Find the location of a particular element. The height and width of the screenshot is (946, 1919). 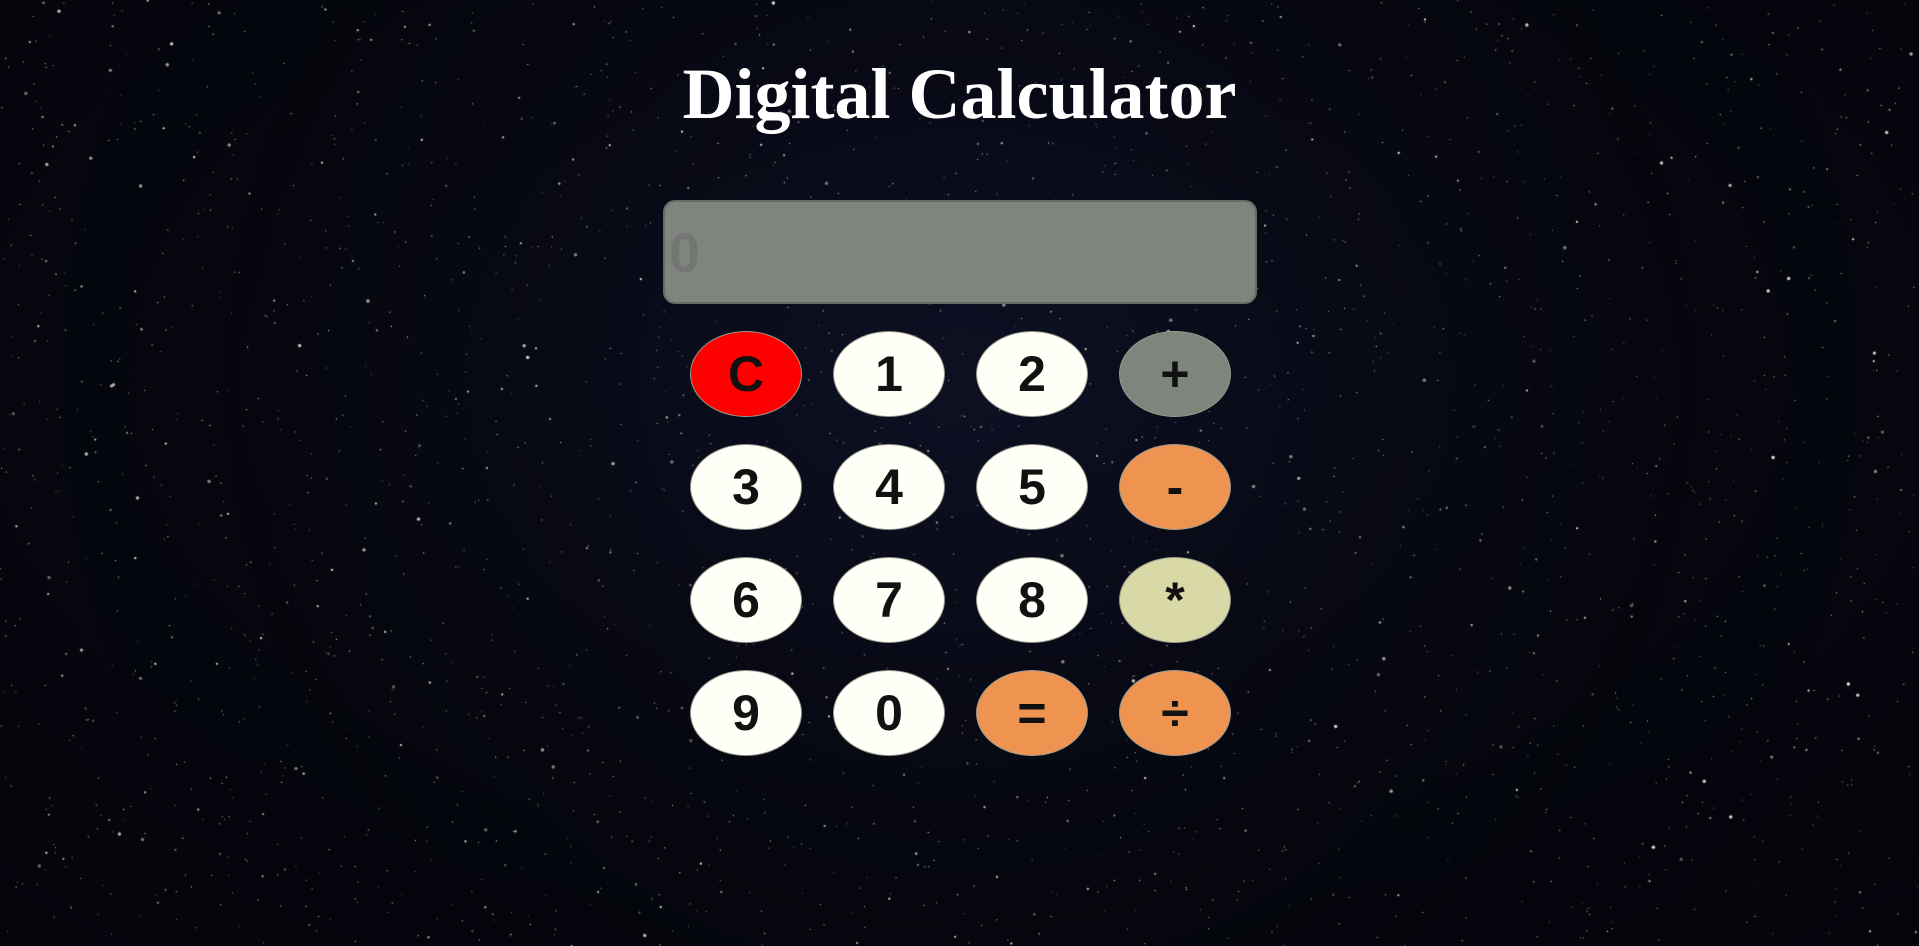

digit-6-button: 6 is located at coordinates (746, 600).